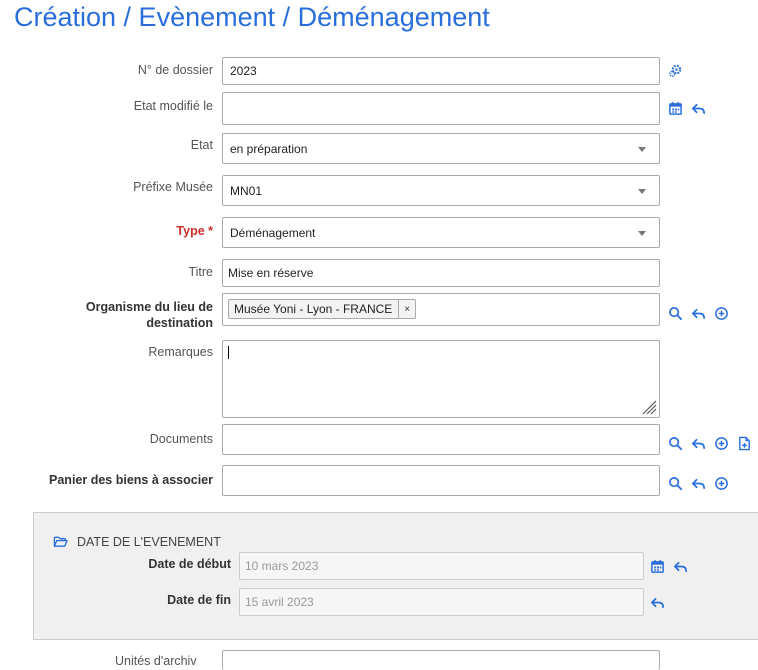 The width and height of the screenshot is (758, 670). What do you see at coordinates (199, 600) in the screenshot?
I see `date-fin-label: Date de fin` at bounding box center [199, 600].